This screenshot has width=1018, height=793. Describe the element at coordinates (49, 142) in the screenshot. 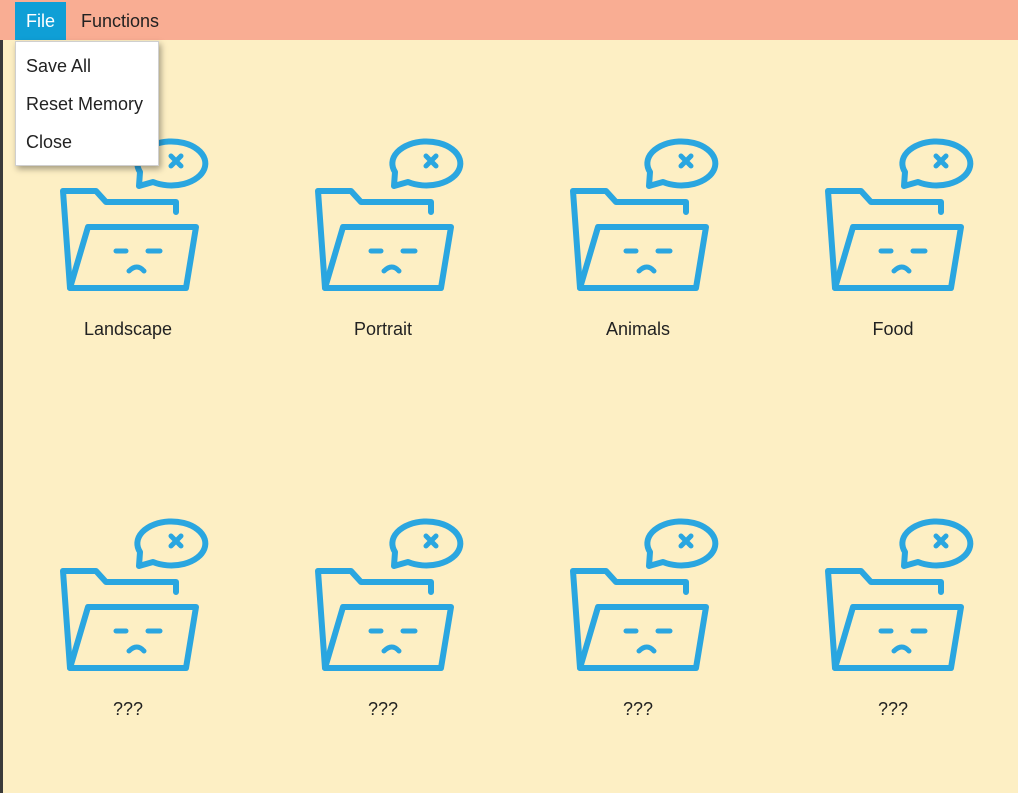

I see `menu-item-close: Close` at that location.